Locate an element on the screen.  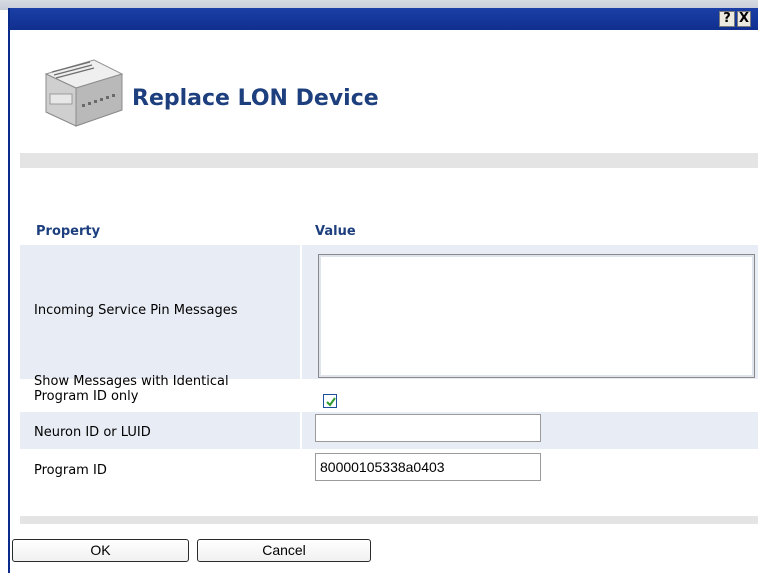
ok-button: OK is located at coordinates (100, 550).